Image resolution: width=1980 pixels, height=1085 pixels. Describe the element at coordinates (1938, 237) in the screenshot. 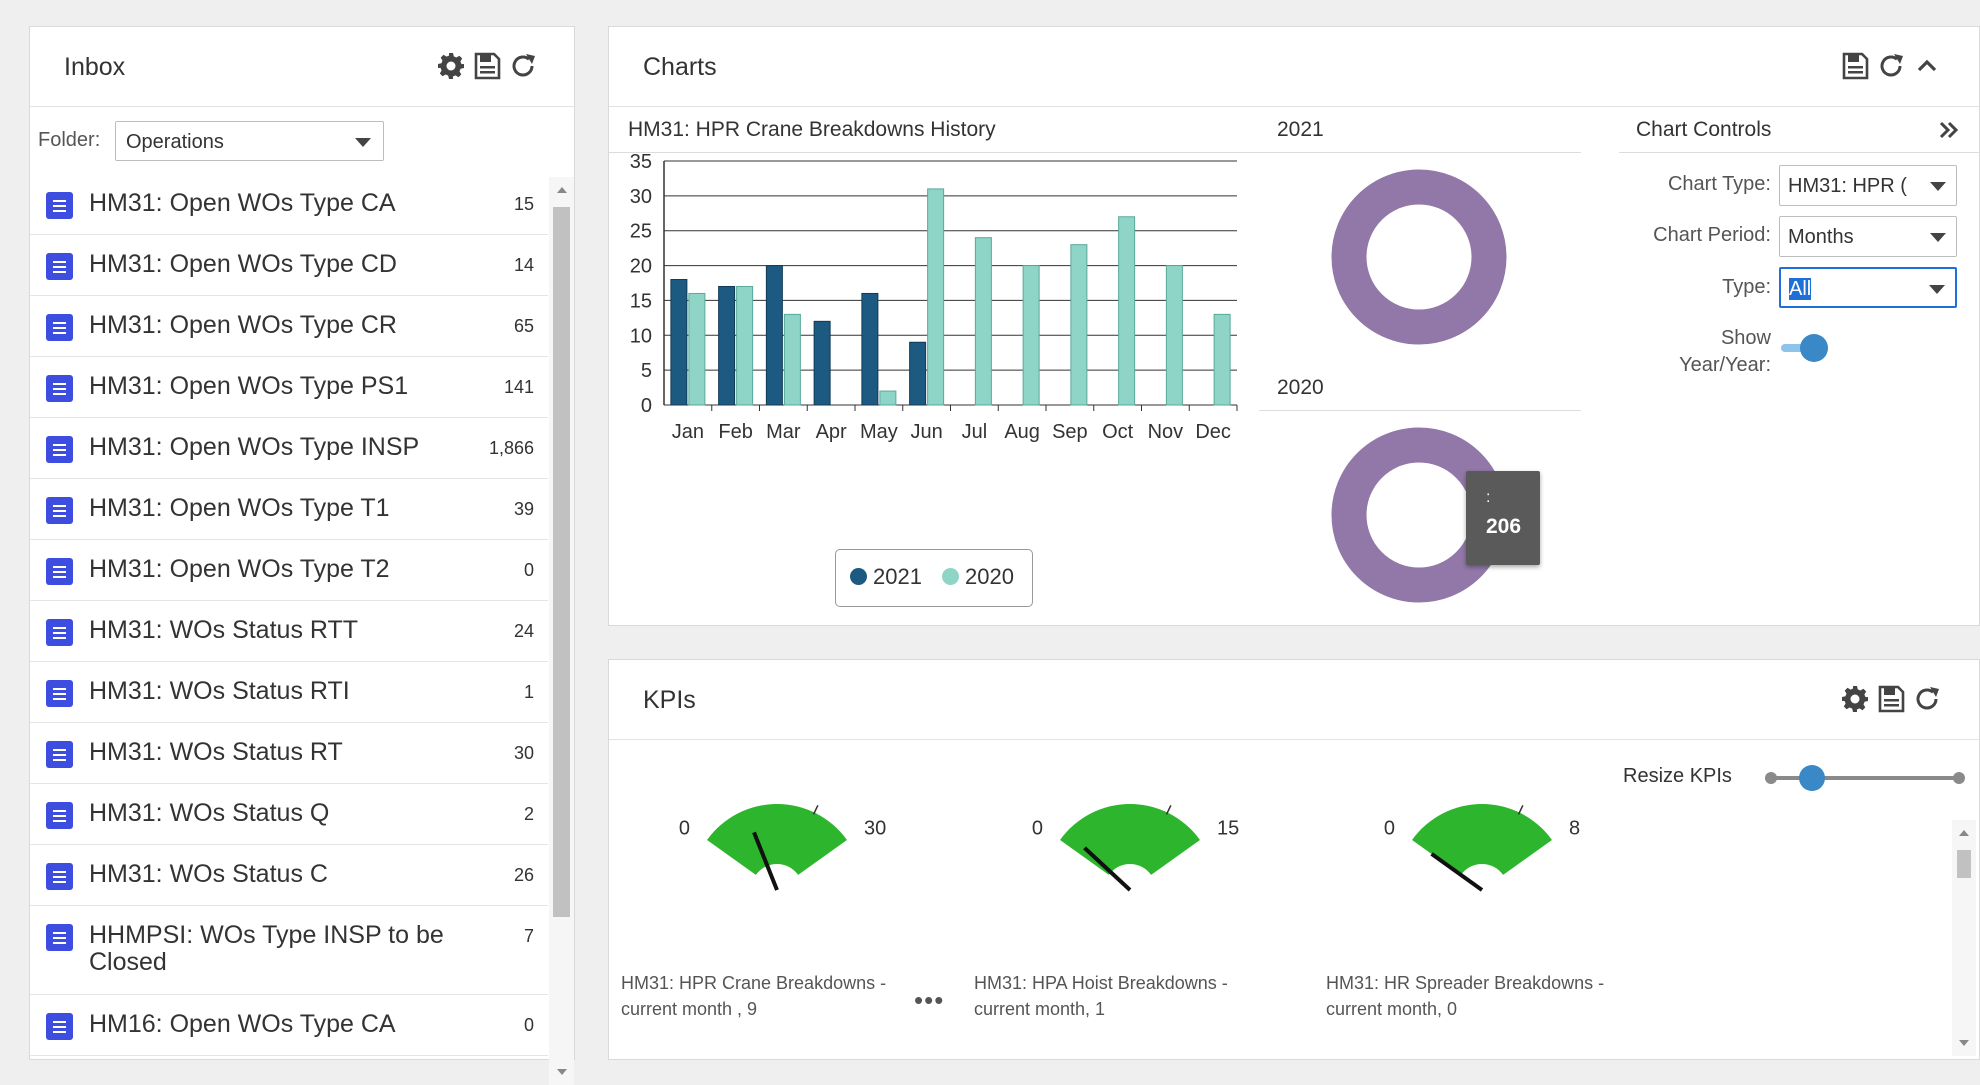

I see `chevron-down-icon` at that location.